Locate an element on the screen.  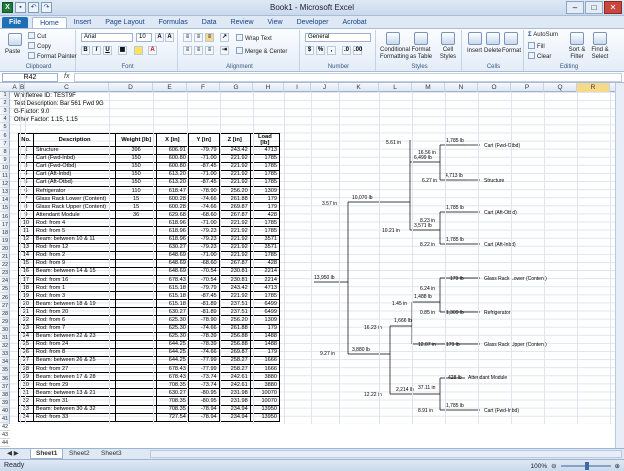
table-cell: 629.68 is located at coordinates (172, 215).